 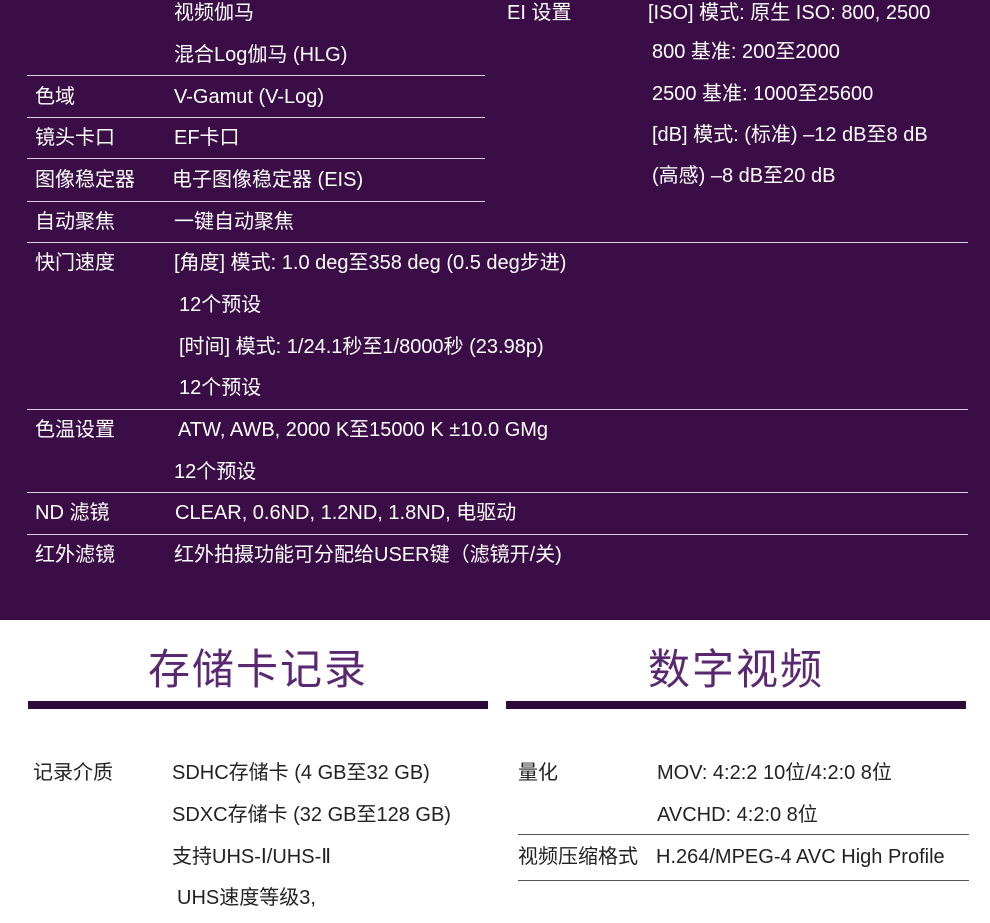 What do you see at coordinates (368, 555) in the screenshot?
I see `ir-filter-value: 红外拍摄功能可分配给USER键（滤镜开/关)` at bounding box center [368, 555].